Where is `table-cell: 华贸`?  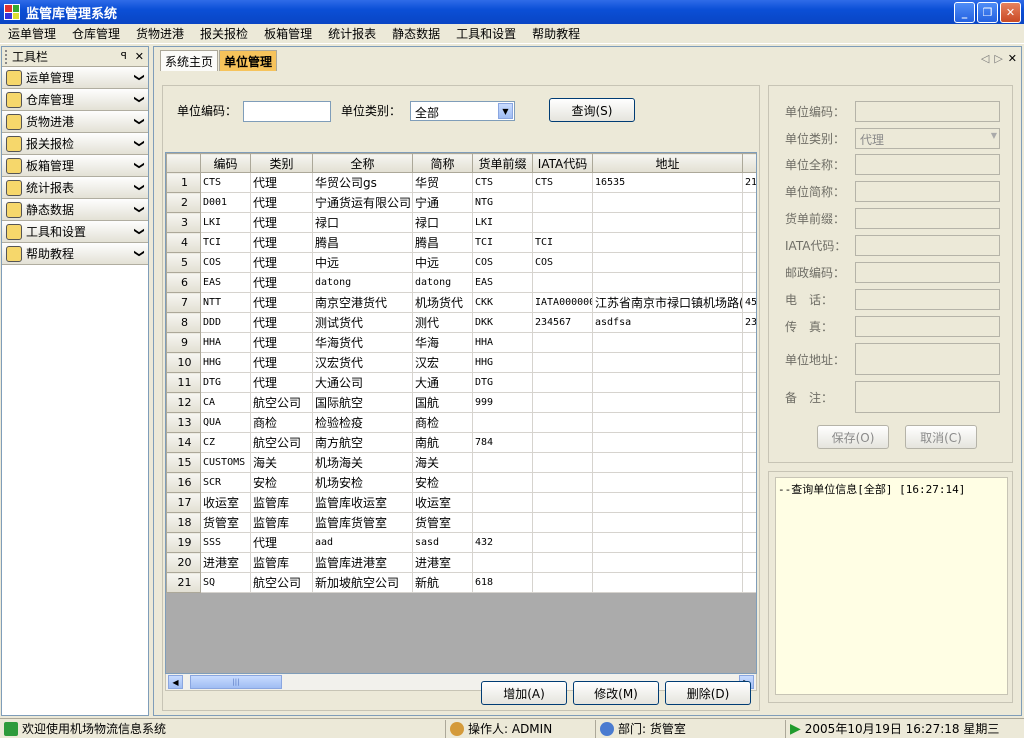
table-cell: 华贸 is located at coordinates (442, 182).